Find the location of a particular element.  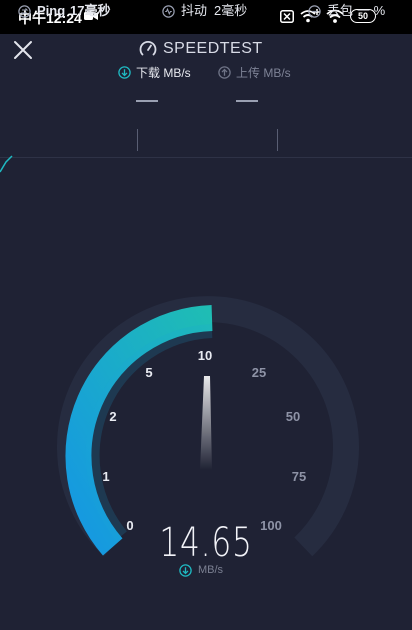

graph-line is located at coordinates (6, 164).